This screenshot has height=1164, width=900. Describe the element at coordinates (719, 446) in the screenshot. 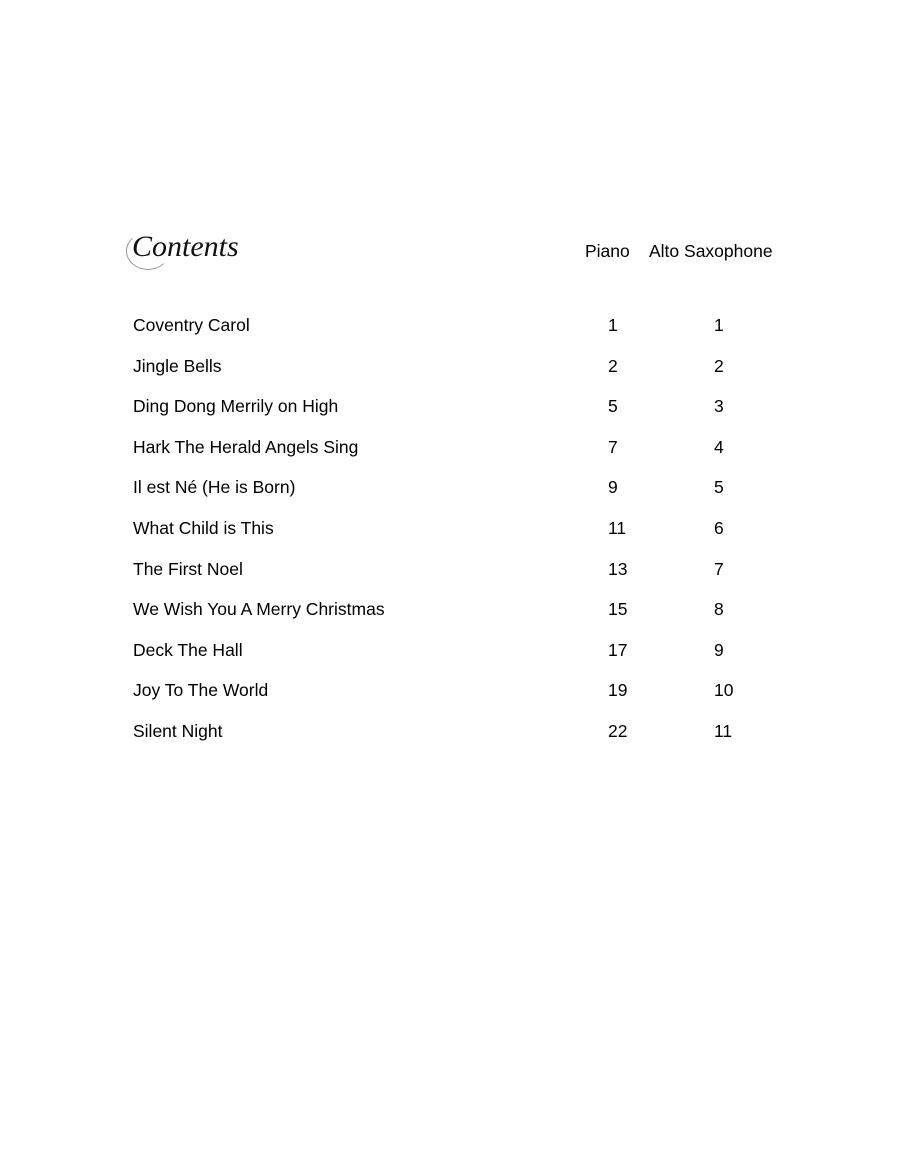

I see `entry-sax-page: 4` at that location.